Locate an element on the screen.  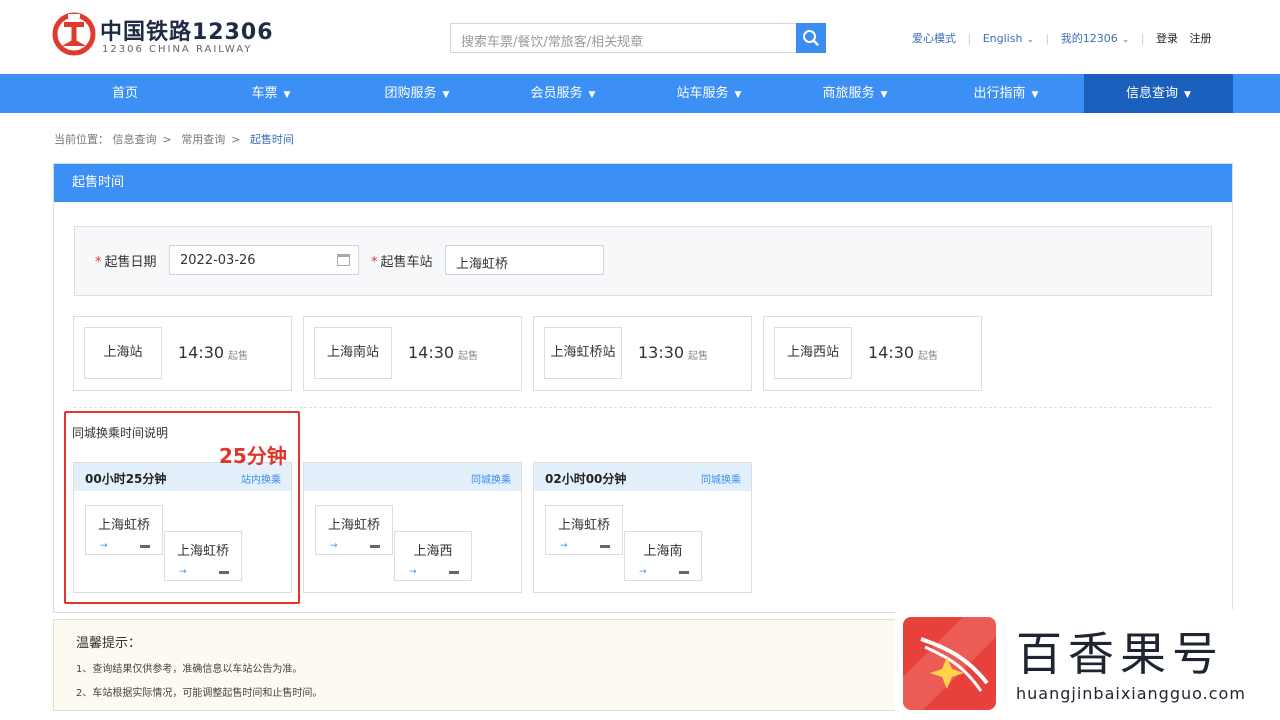
nav-item-guide: 出行指南 ▼ is located at coordinates (1006, 93).